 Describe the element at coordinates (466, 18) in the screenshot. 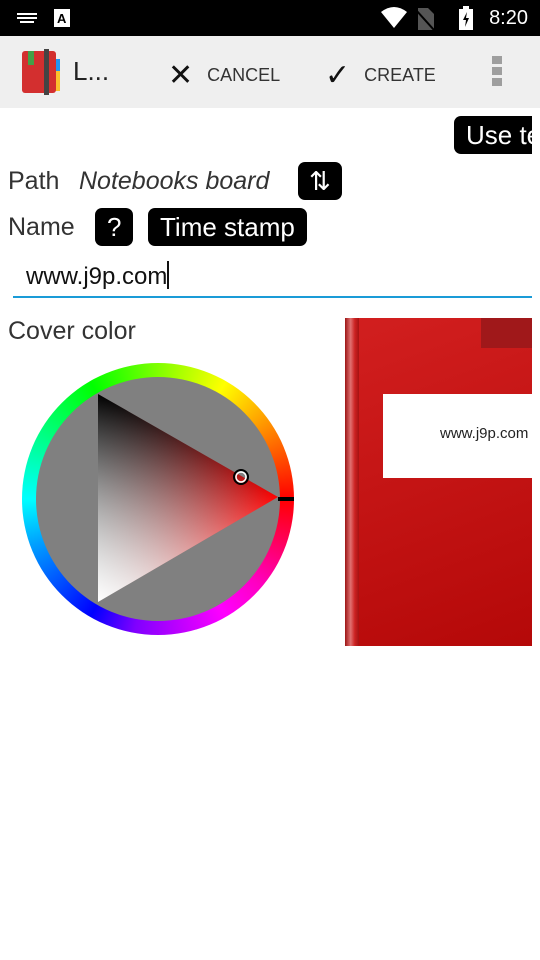

I see `battery-charging-icon` at that location.